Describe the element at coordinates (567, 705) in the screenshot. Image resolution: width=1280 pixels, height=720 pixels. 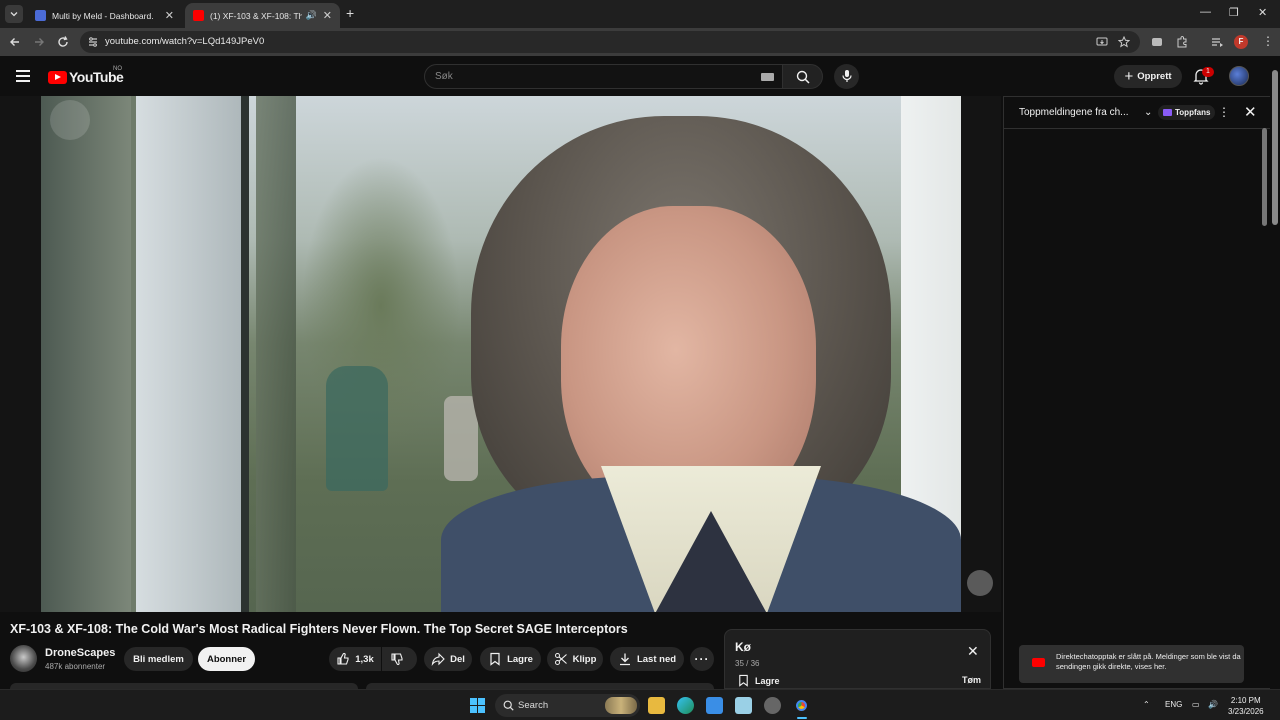
I see `taskbar-search-box: Search` at that location.